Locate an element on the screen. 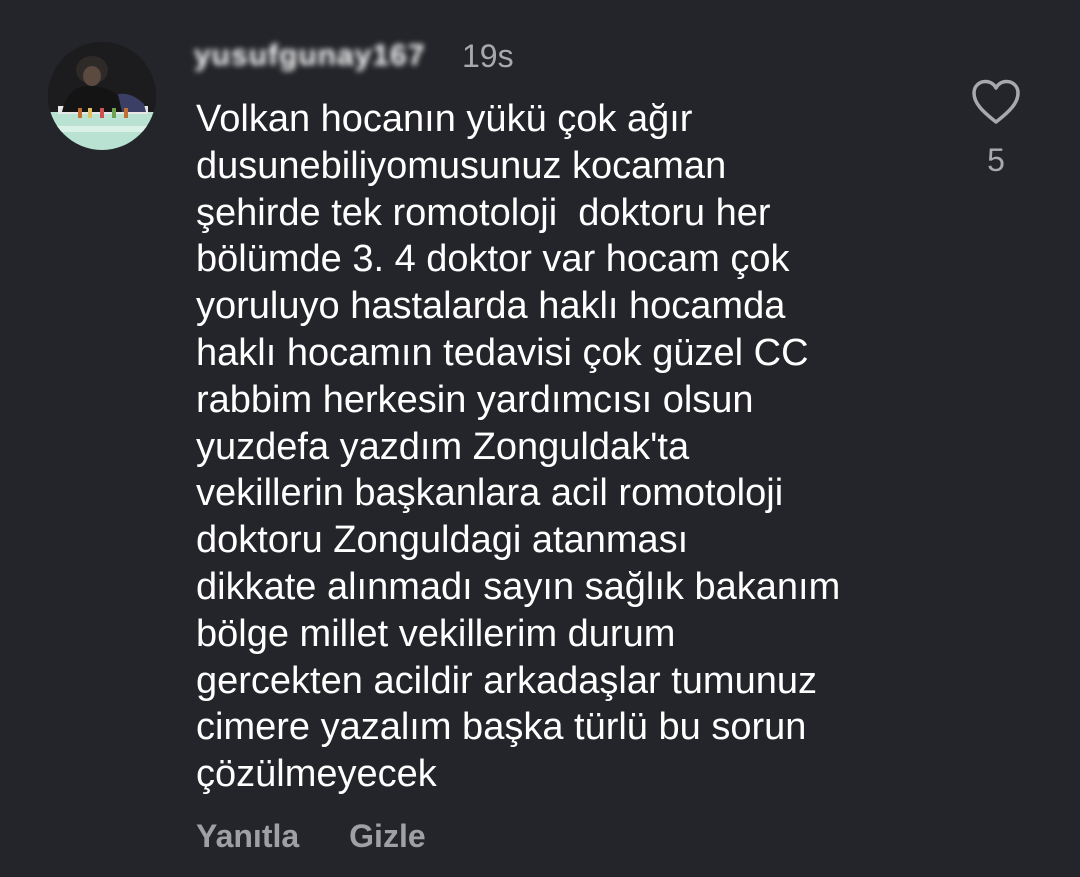 The width and height of the screenshot is (1080, 877). comment-timestamp: 19s is located at coordinates (488, 56).